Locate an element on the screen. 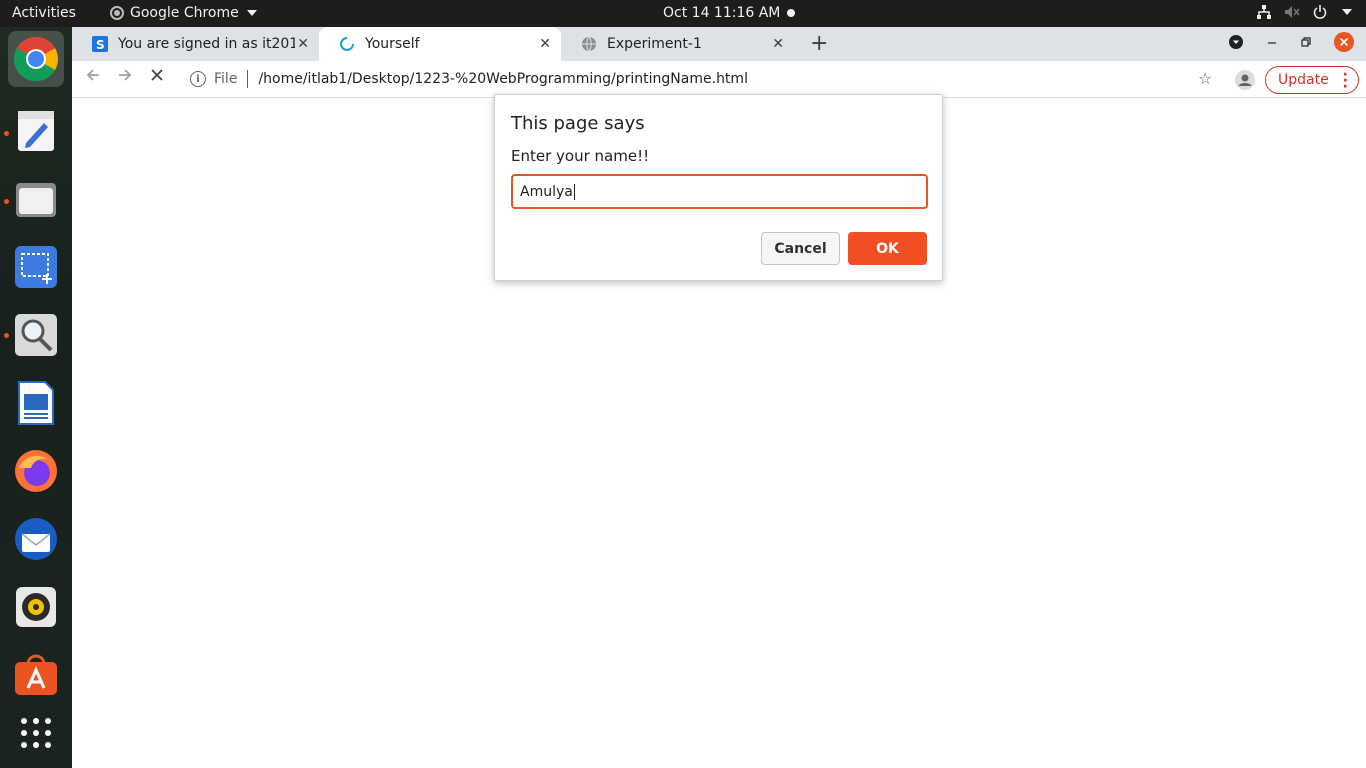 This screenshot has height=768, width=1366. thunderbird-icon is located at coordinates (36, 539).